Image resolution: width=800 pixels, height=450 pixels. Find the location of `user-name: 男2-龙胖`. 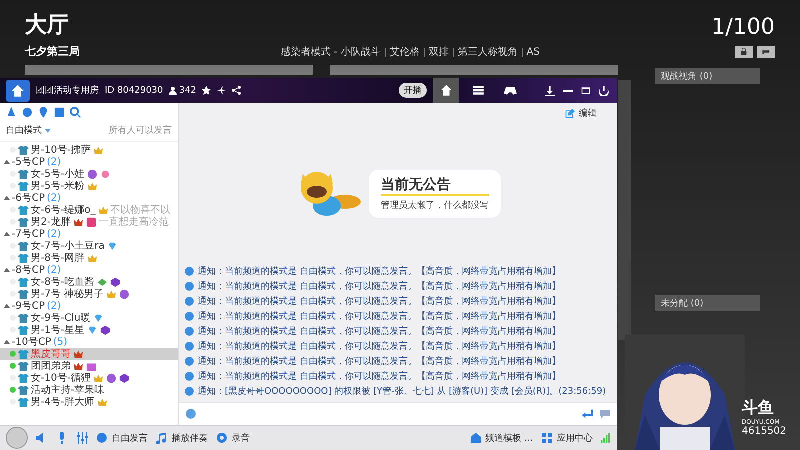

user-name: 男2-龙胖 is located at coordinates (51, 222).